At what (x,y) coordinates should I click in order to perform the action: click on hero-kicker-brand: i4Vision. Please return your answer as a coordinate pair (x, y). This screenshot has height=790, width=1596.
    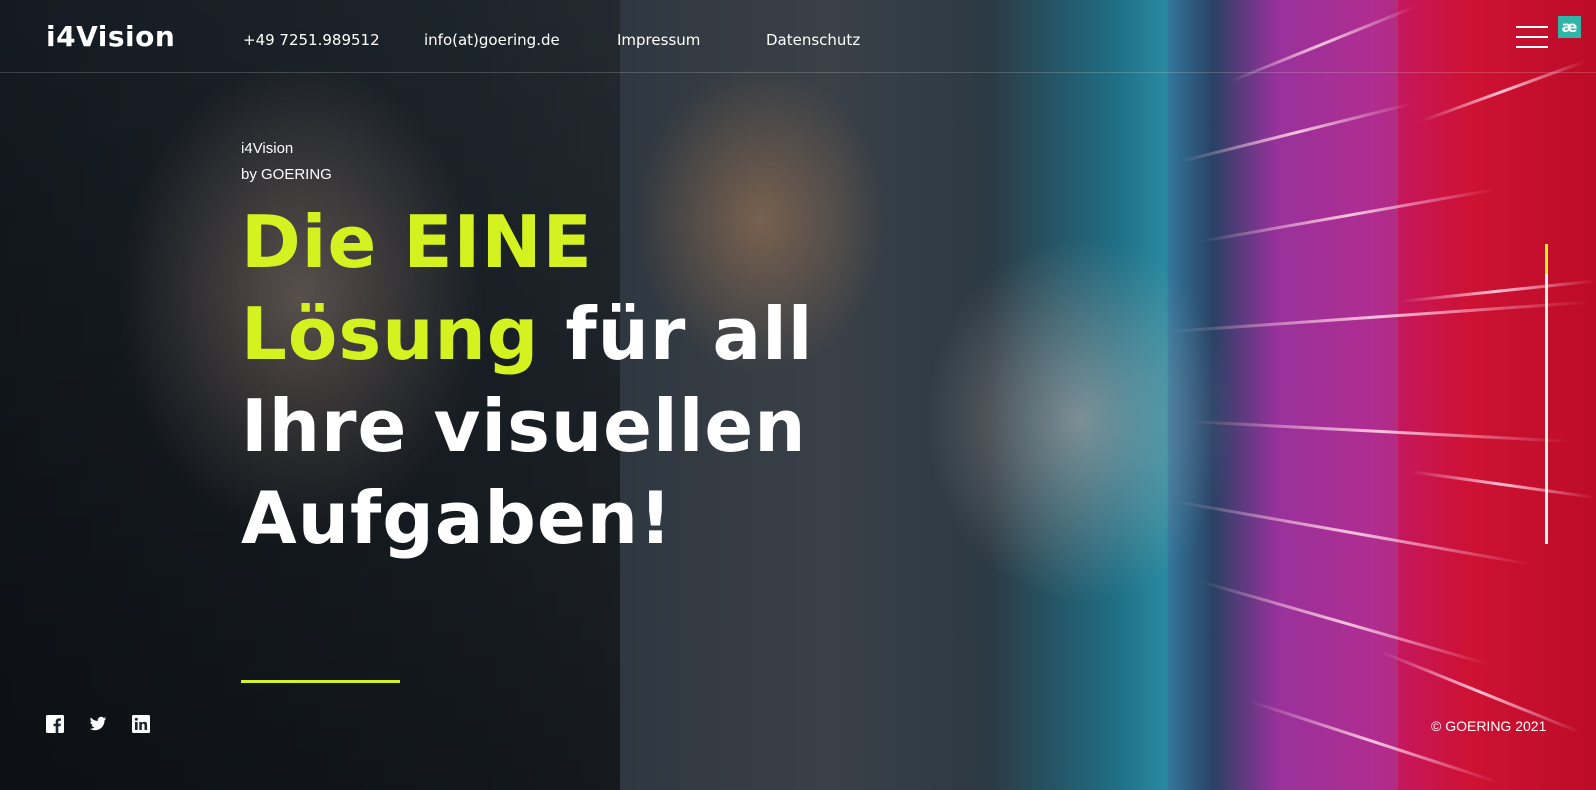
    Looking at the image, I should click on (267, 148).